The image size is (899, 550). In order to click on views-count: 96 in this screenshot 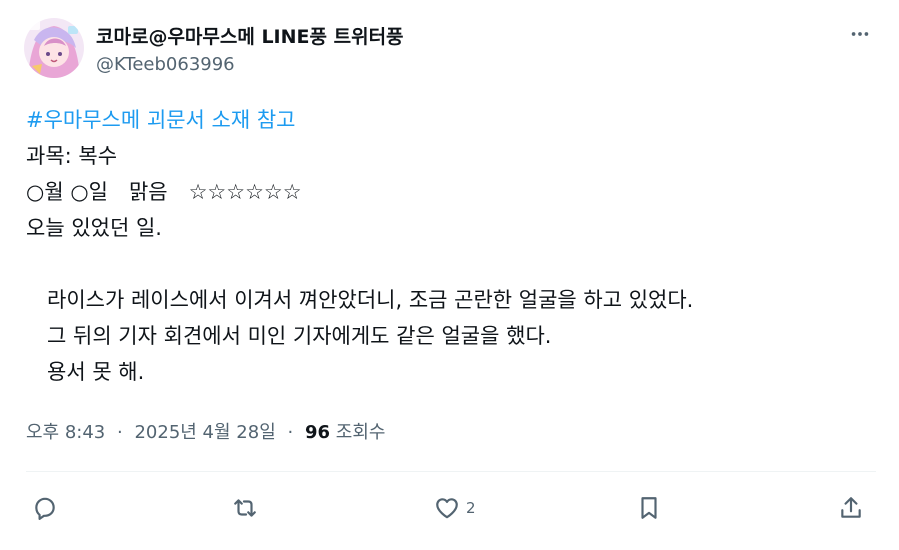, I will do `click(317, 432)`.